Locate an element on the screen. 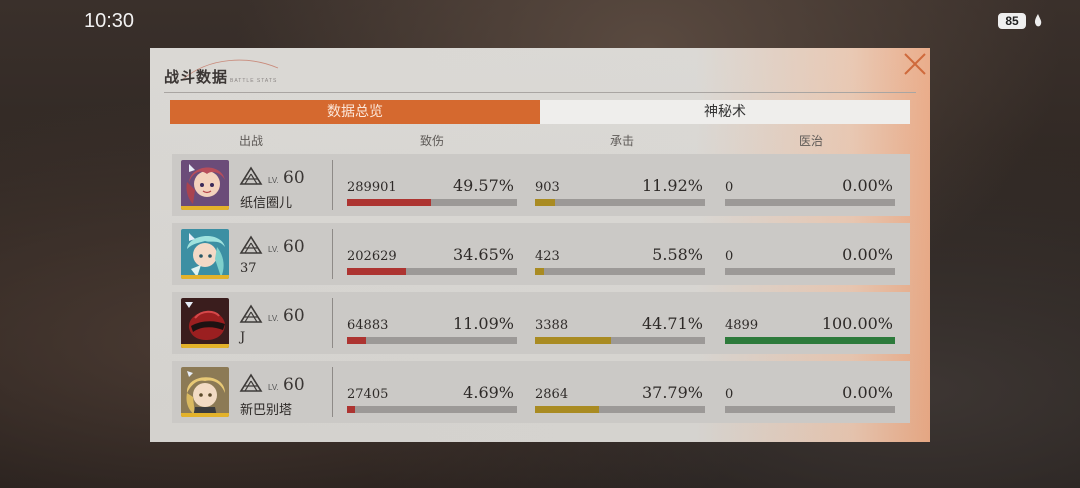 The width and height of the screenshot is (1080, 488). panel-subtitle: BATTLE STATS is located at coordinates (254, 81).